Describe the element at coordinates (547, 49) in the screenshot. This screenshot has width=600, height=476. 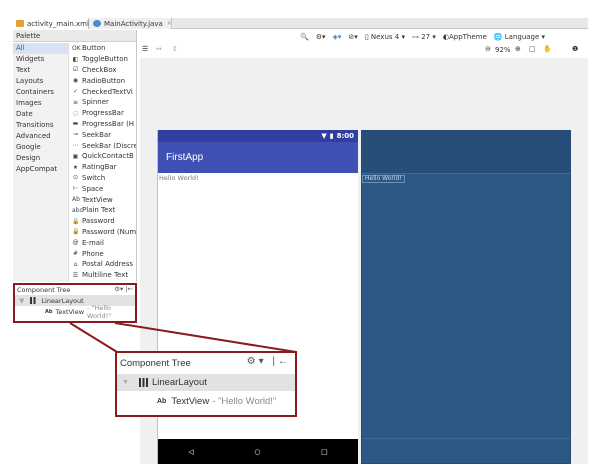
I see `pan-icon: ✋` at that location.